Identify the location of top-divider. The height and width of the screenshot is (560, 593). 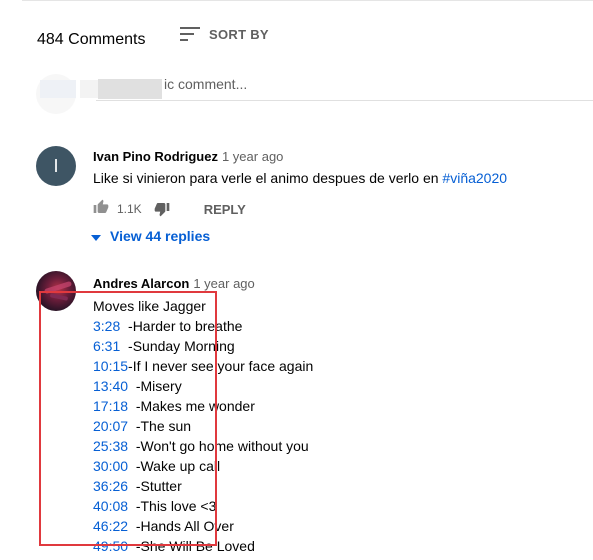
(307, 0).